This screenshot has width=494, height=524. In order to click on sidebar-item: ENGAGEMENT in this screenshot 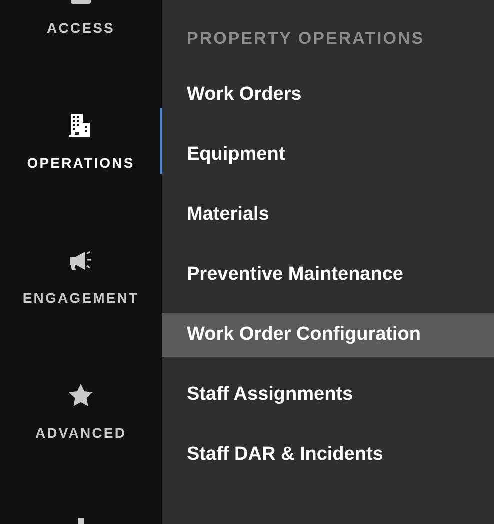, I will do `click(81, 276)`.